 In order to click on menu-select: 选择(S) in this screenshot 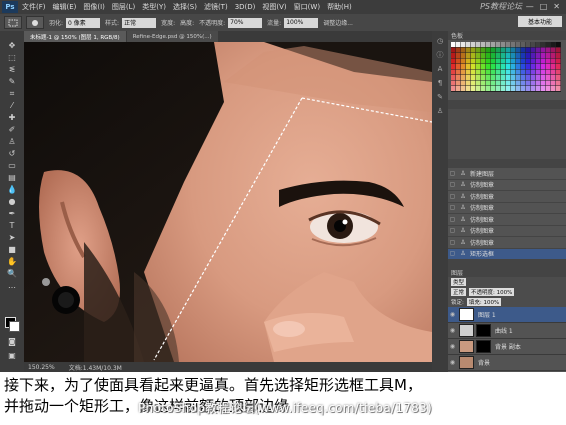, I will do `click(185, 7)`.